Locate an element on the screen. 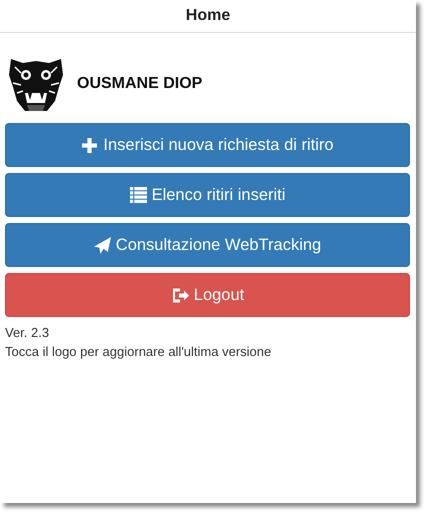 This screenshot has height=512, width=424. user-name: OUSMANE DIOP is located at coordinates (139, 84).